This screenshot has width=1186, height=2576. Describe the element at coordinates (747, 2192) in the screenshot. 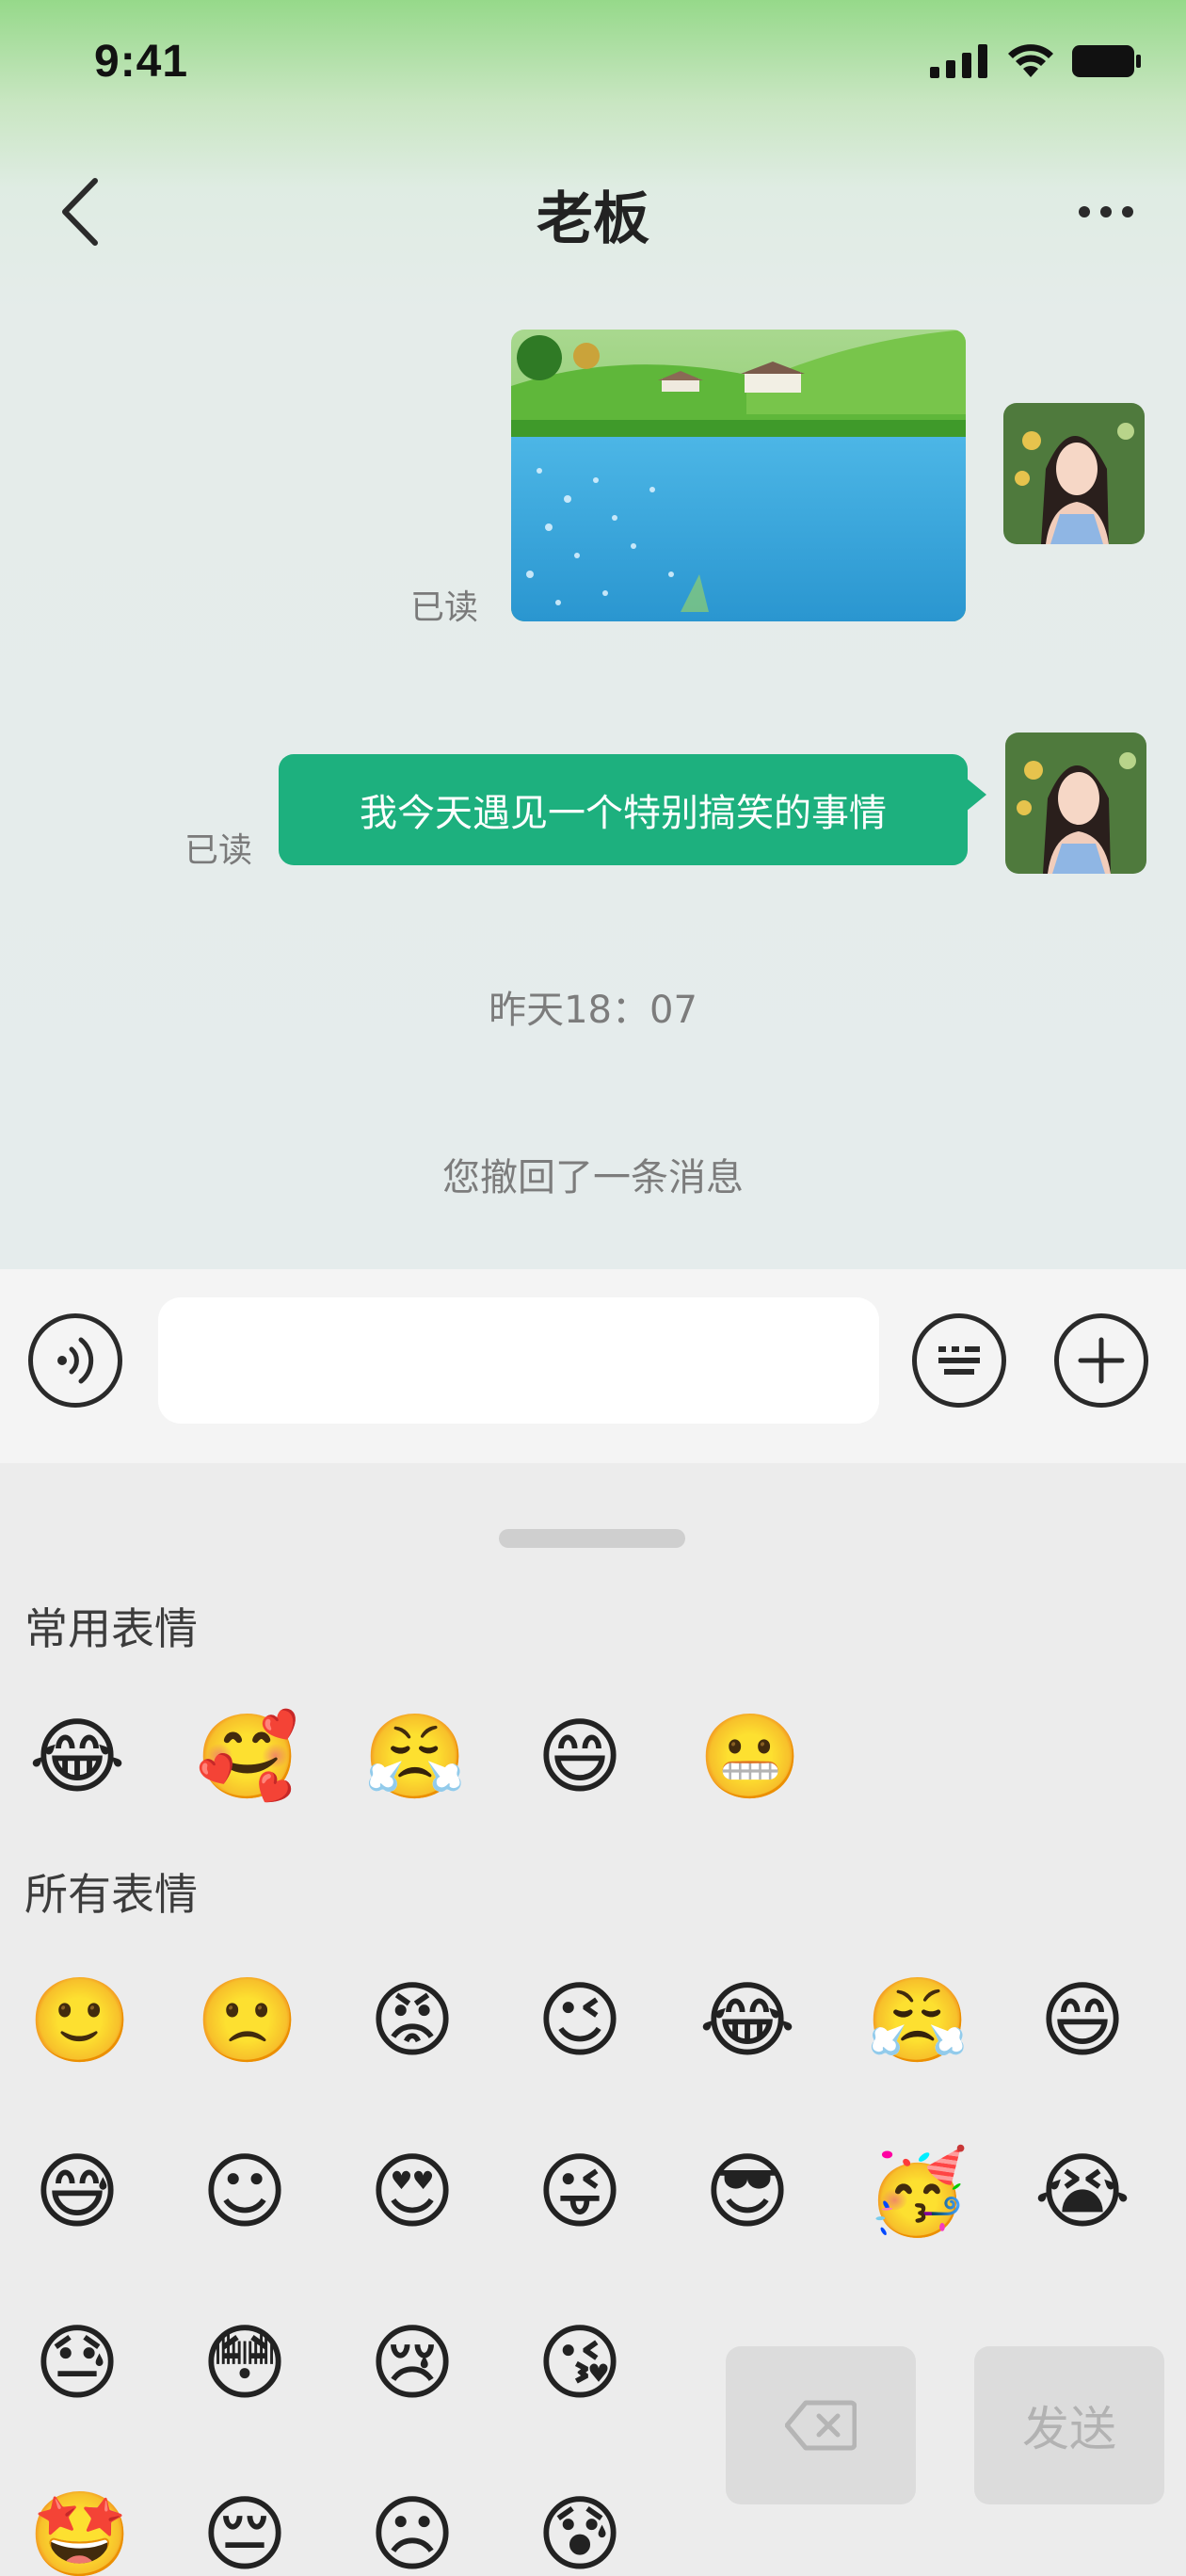

I see `emoji-item: 😎` at that location.